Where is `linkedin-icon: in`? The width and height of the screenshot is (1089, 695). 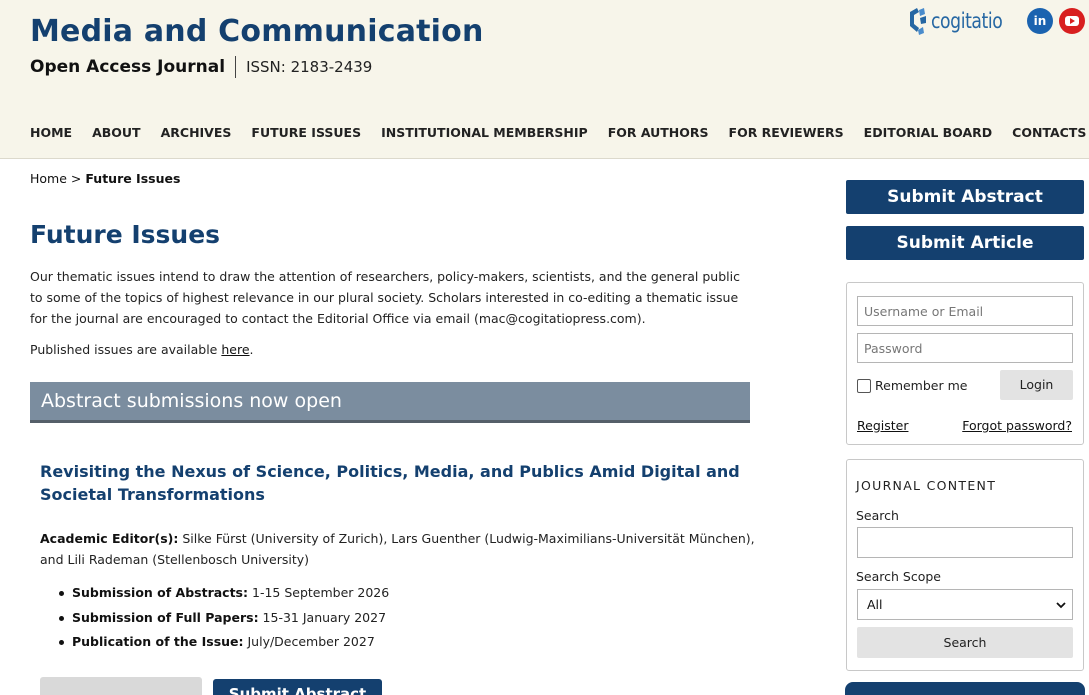
linkedin-icon: in is located at coordinates (1040, 21).